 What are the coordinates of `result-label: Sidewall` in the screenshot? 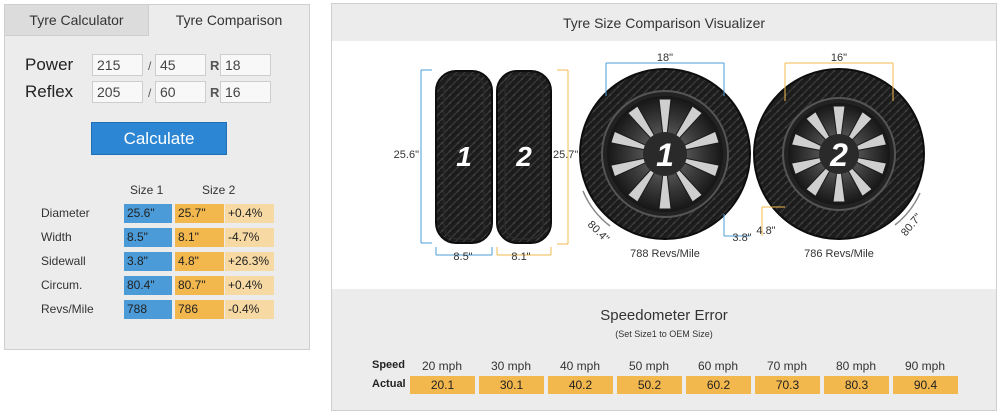 It's located at (63, 261).